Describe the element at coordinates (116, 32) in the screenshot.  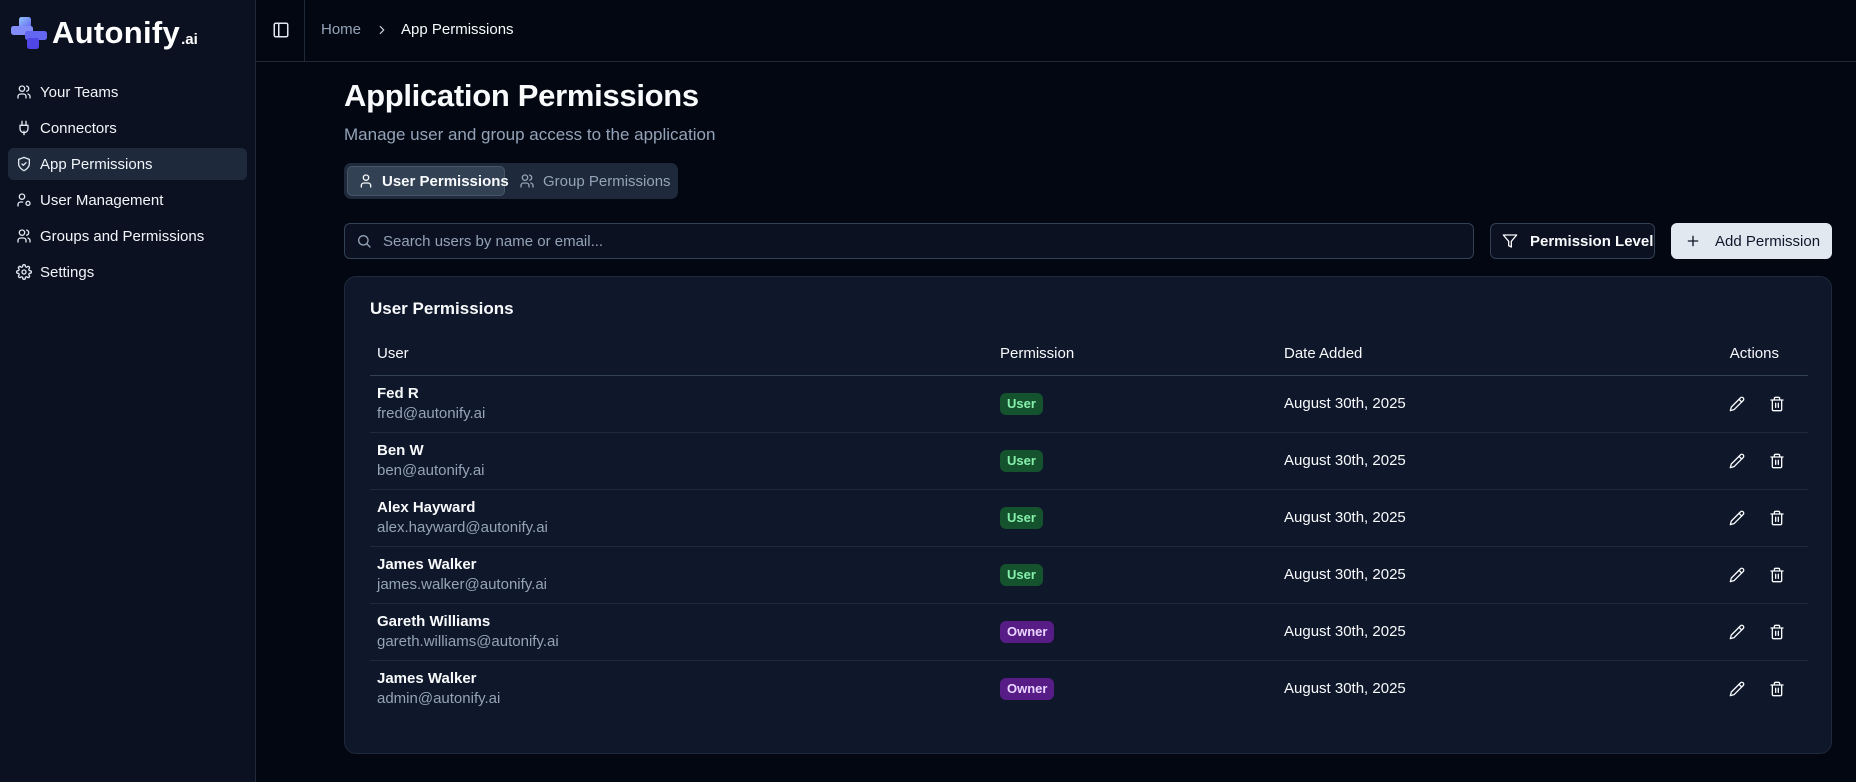
I see `brand-name: Autonify` at that location.